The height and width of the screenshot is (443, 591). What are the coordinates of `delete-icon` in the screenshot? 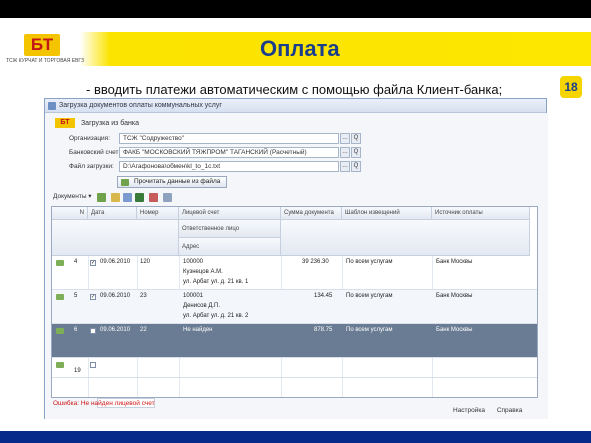 It's located at (153, 197).